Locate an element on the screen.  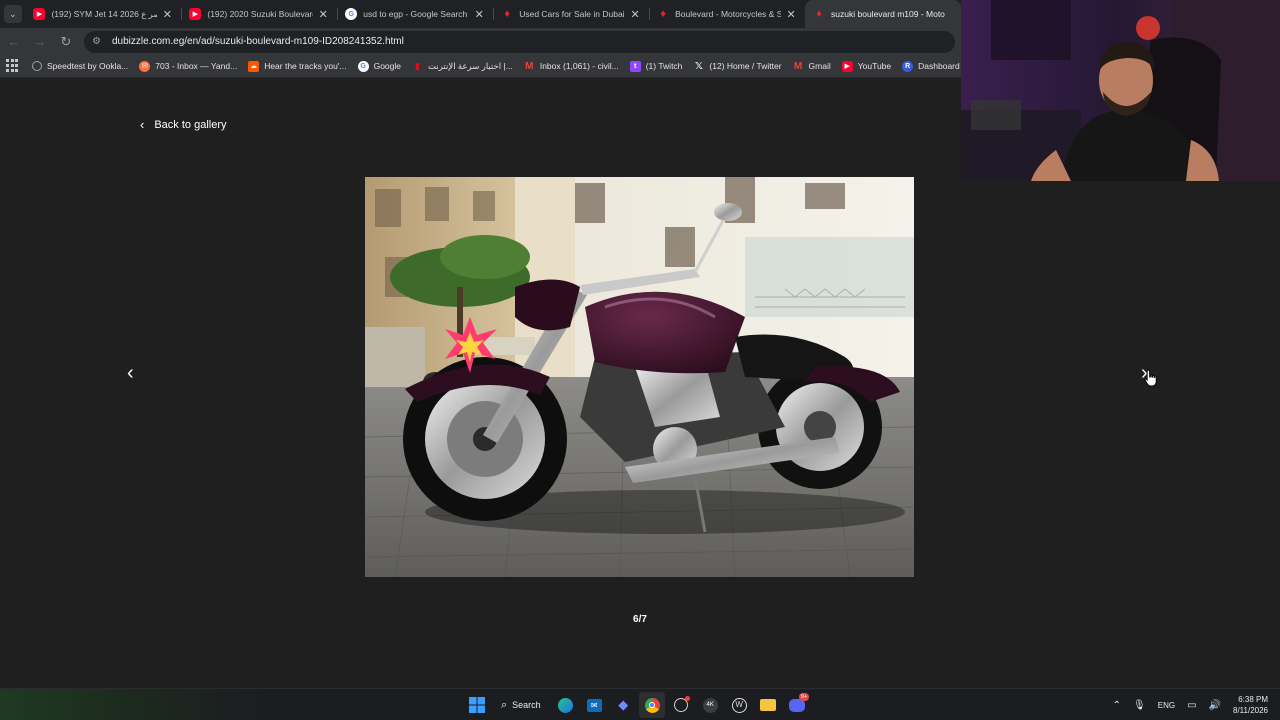
back-to-gallery-link: ‹ Back to gallery is located at coordinates (183, 124).